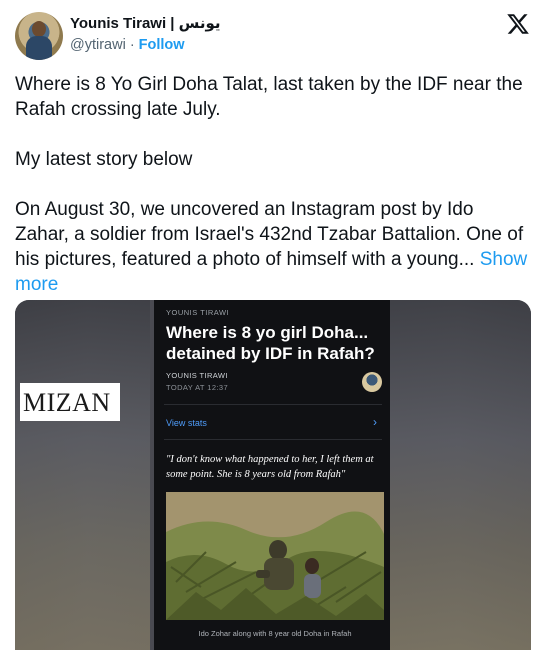 This screenshot has width=541, height=650. What do you see at coordinates (186, 423) in the screenshot?
I see `view-stats-link: View stats` at bounding box center [186, 423].